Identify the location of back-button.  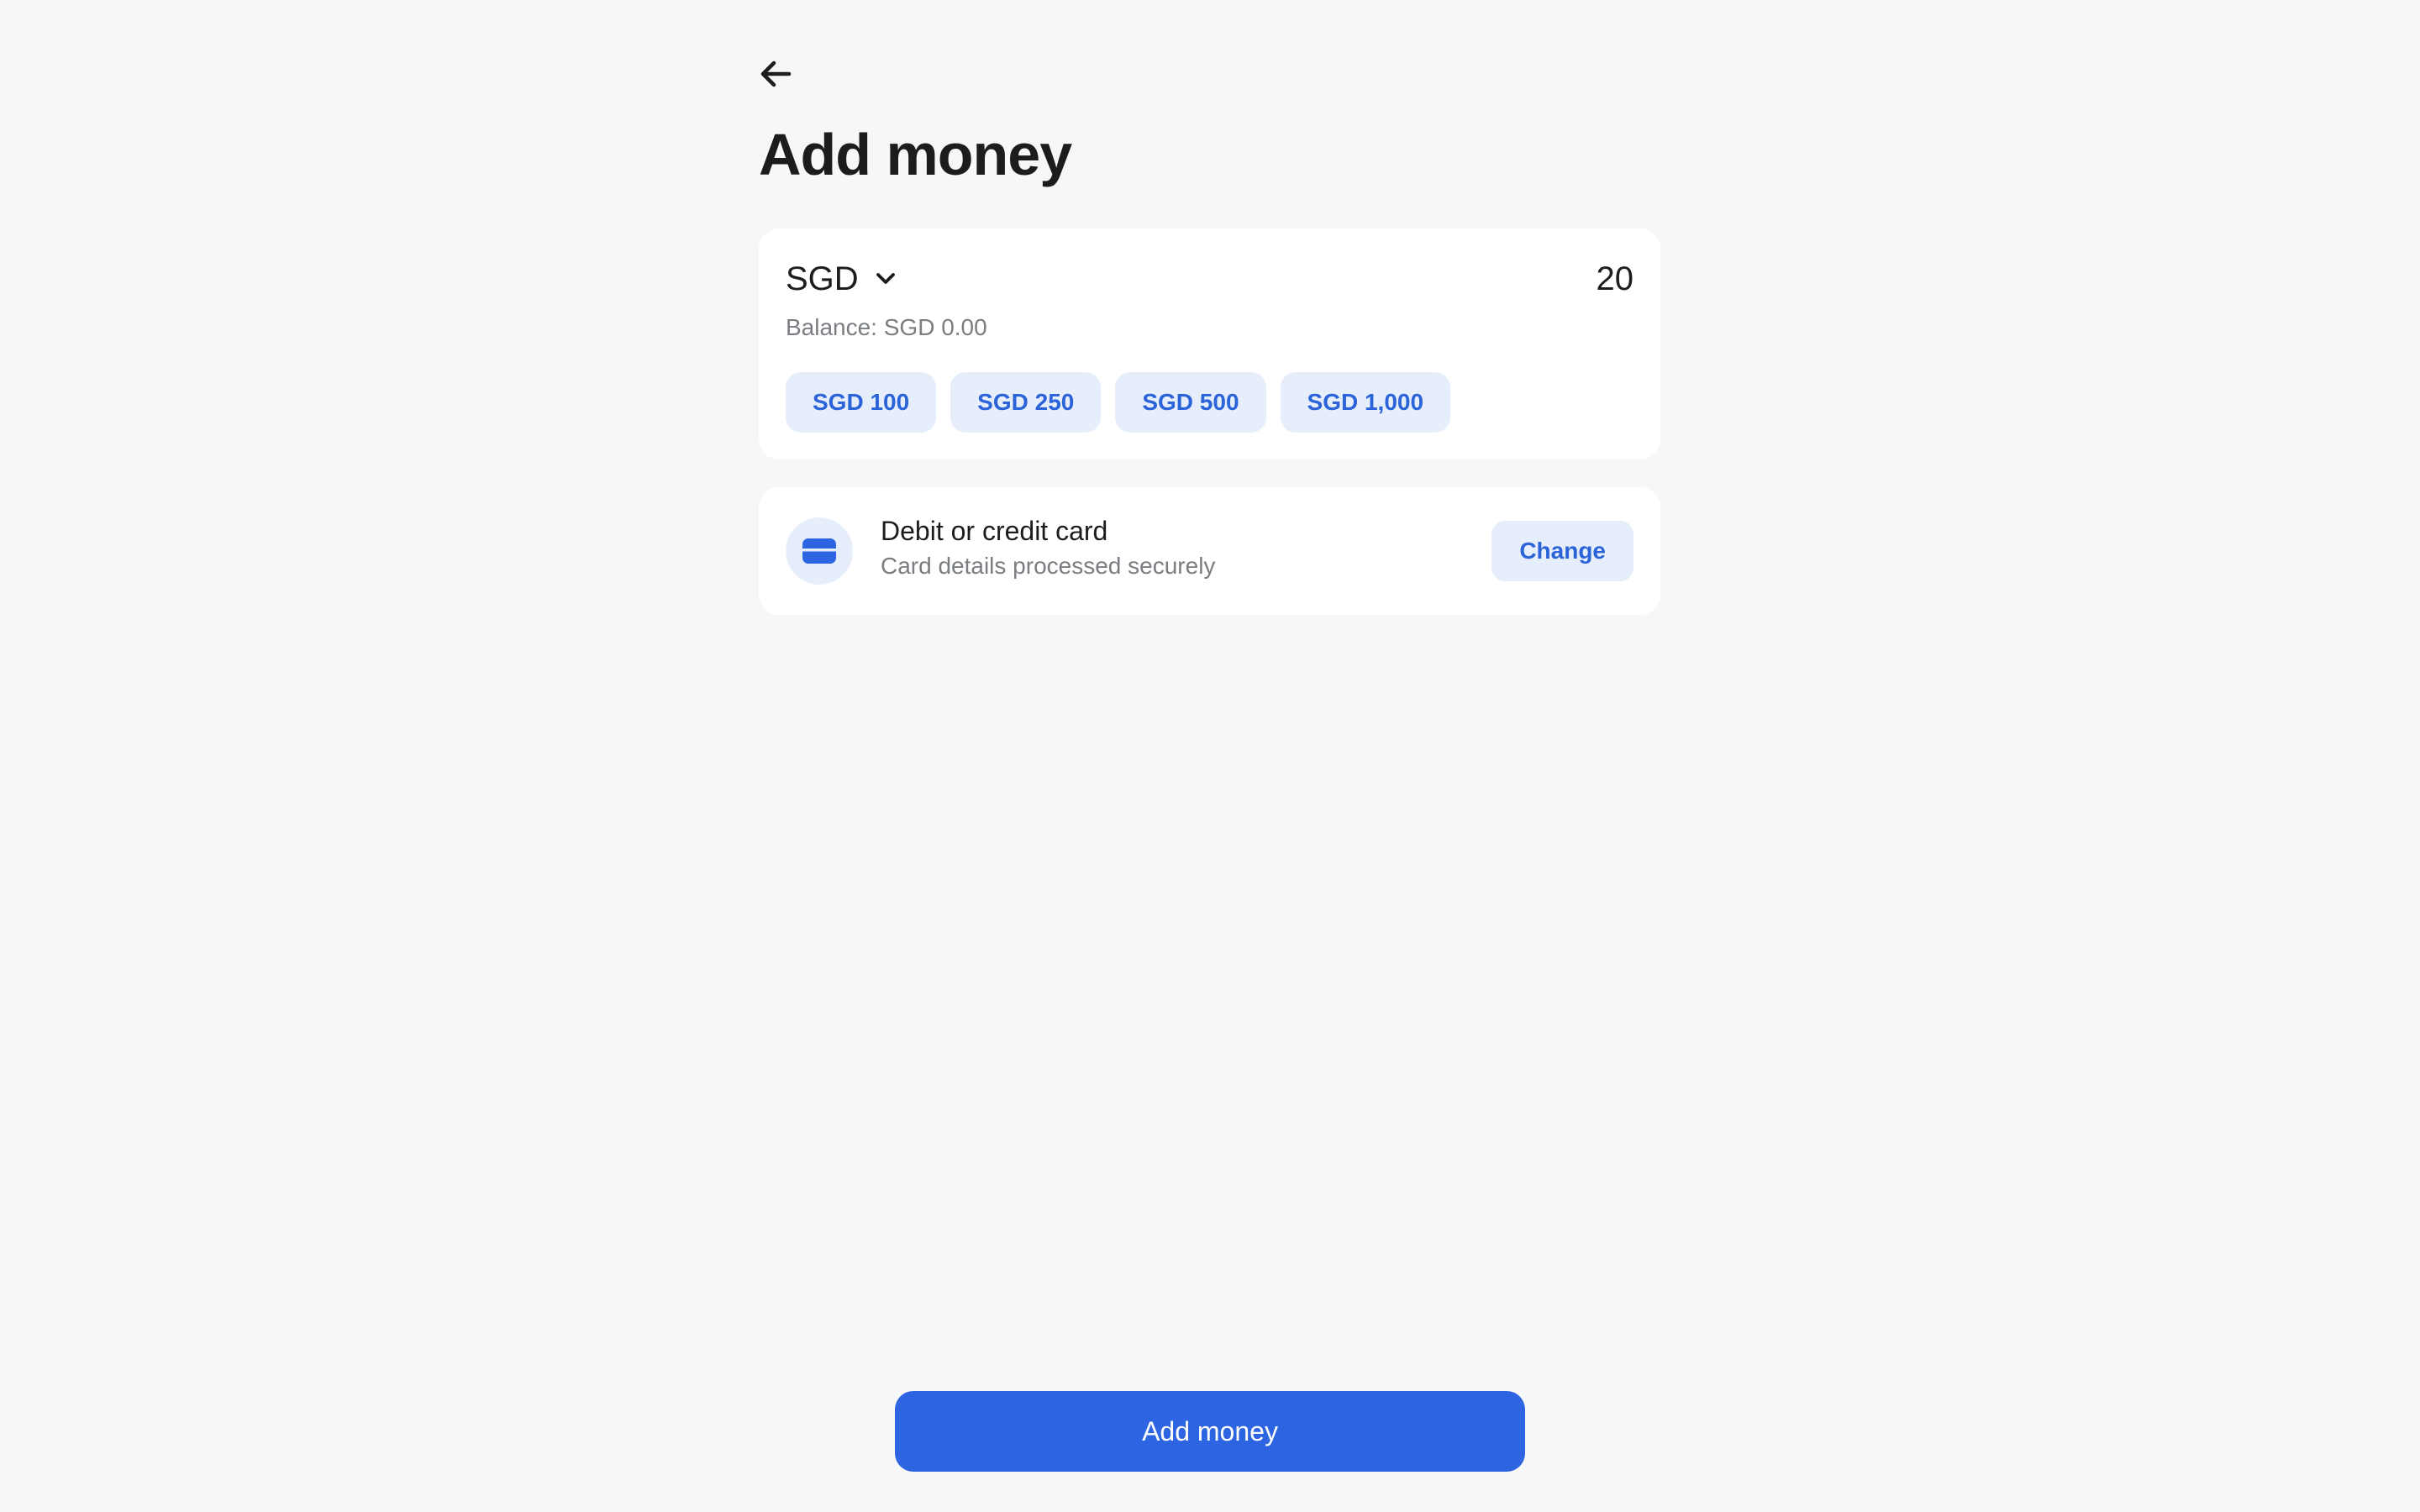
(779, 73).